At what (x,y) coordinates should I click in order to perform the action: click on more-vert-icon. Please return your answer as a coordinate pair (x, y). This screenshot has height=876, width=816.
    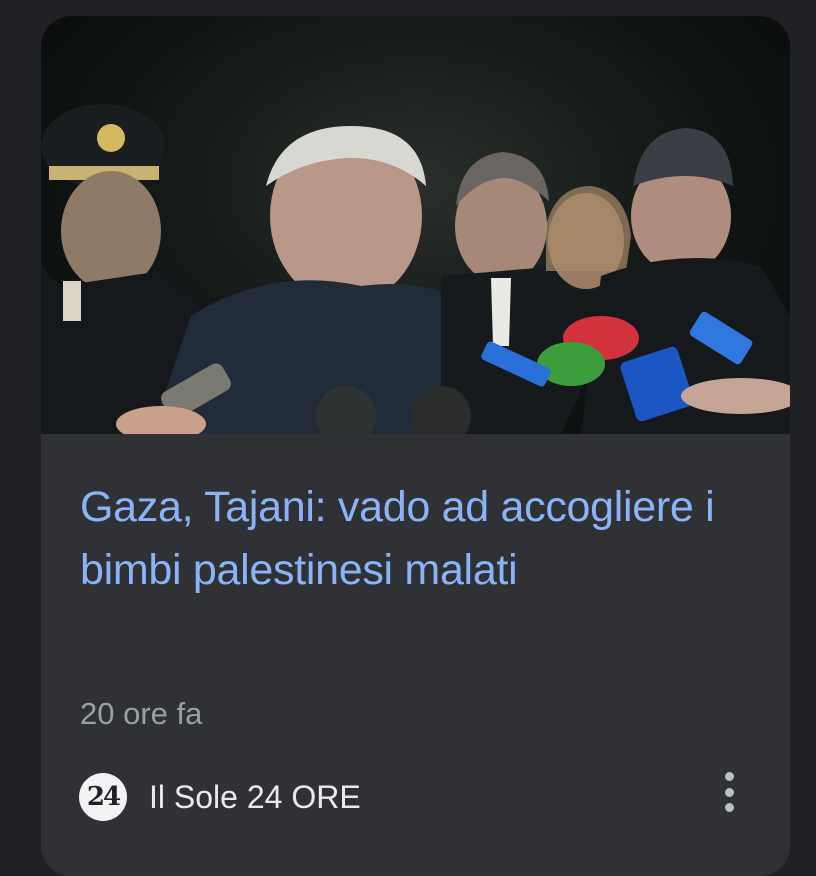
    Looking at the image, I should click on (729, 776).